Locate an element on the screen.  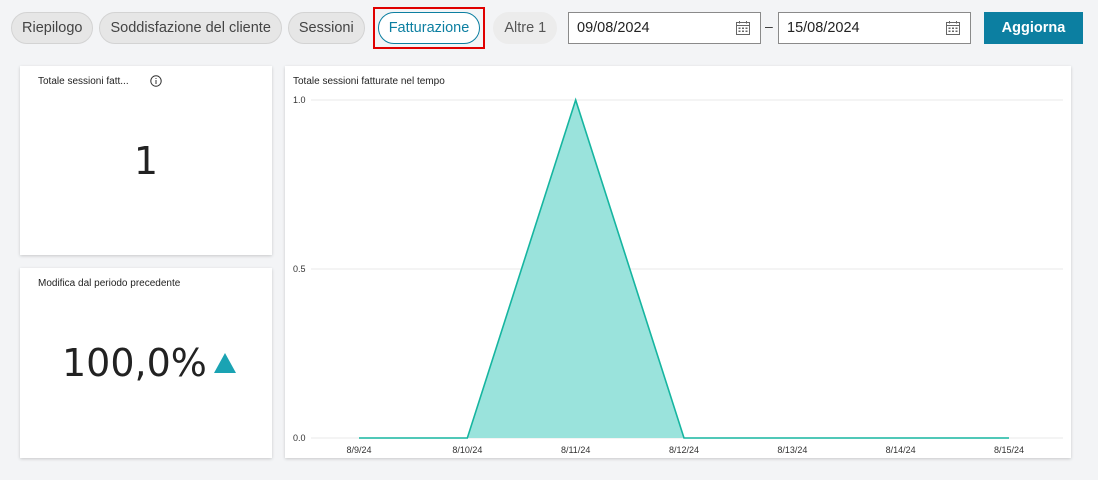
y-tick-label: 0.0 is located at coordinates (299, 438).